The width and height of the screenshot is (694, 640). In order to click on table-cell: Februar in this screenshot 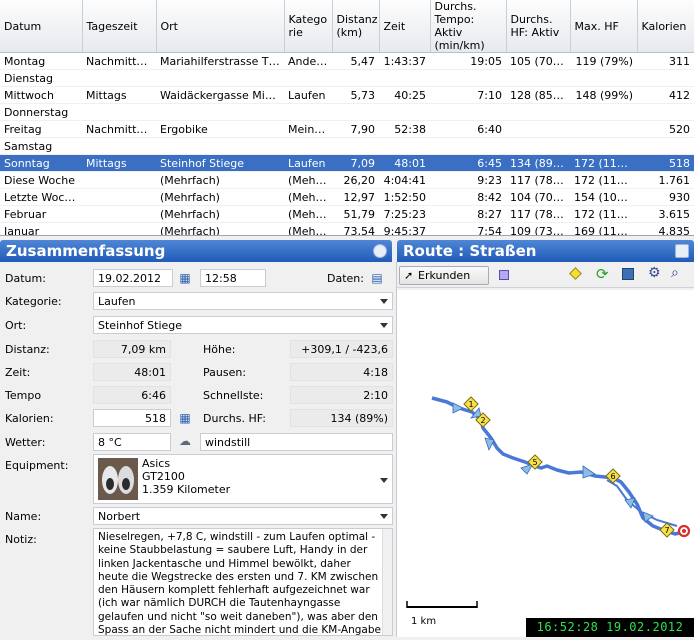, I will do `click(41, 214)`.